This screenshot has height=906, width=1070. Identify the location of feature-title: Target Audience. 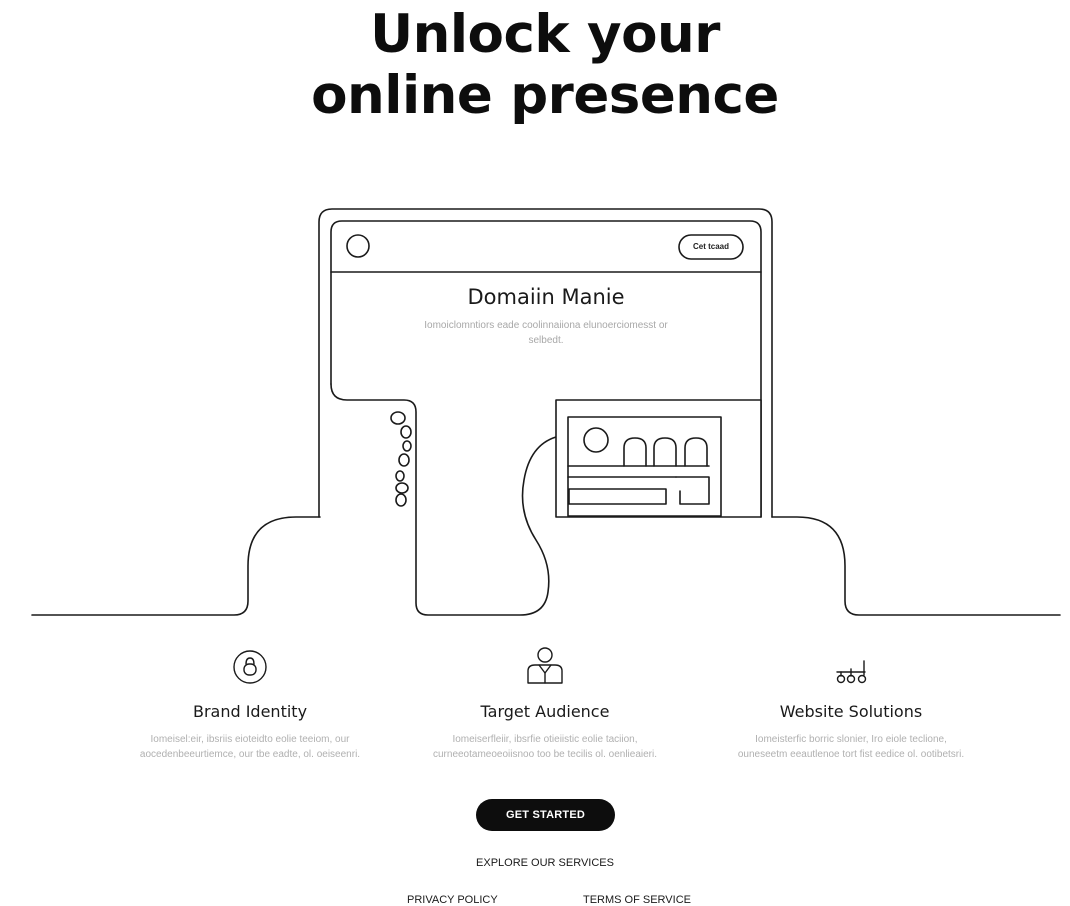
(545, 711).